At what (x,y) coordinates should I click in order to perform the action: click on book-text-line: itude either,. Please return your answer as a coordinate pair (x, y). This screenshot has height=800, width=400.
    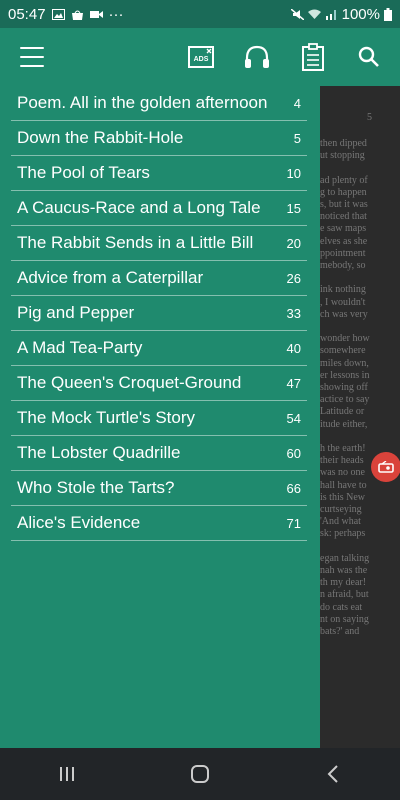
    Looking at the image, I should click on (344, 424).